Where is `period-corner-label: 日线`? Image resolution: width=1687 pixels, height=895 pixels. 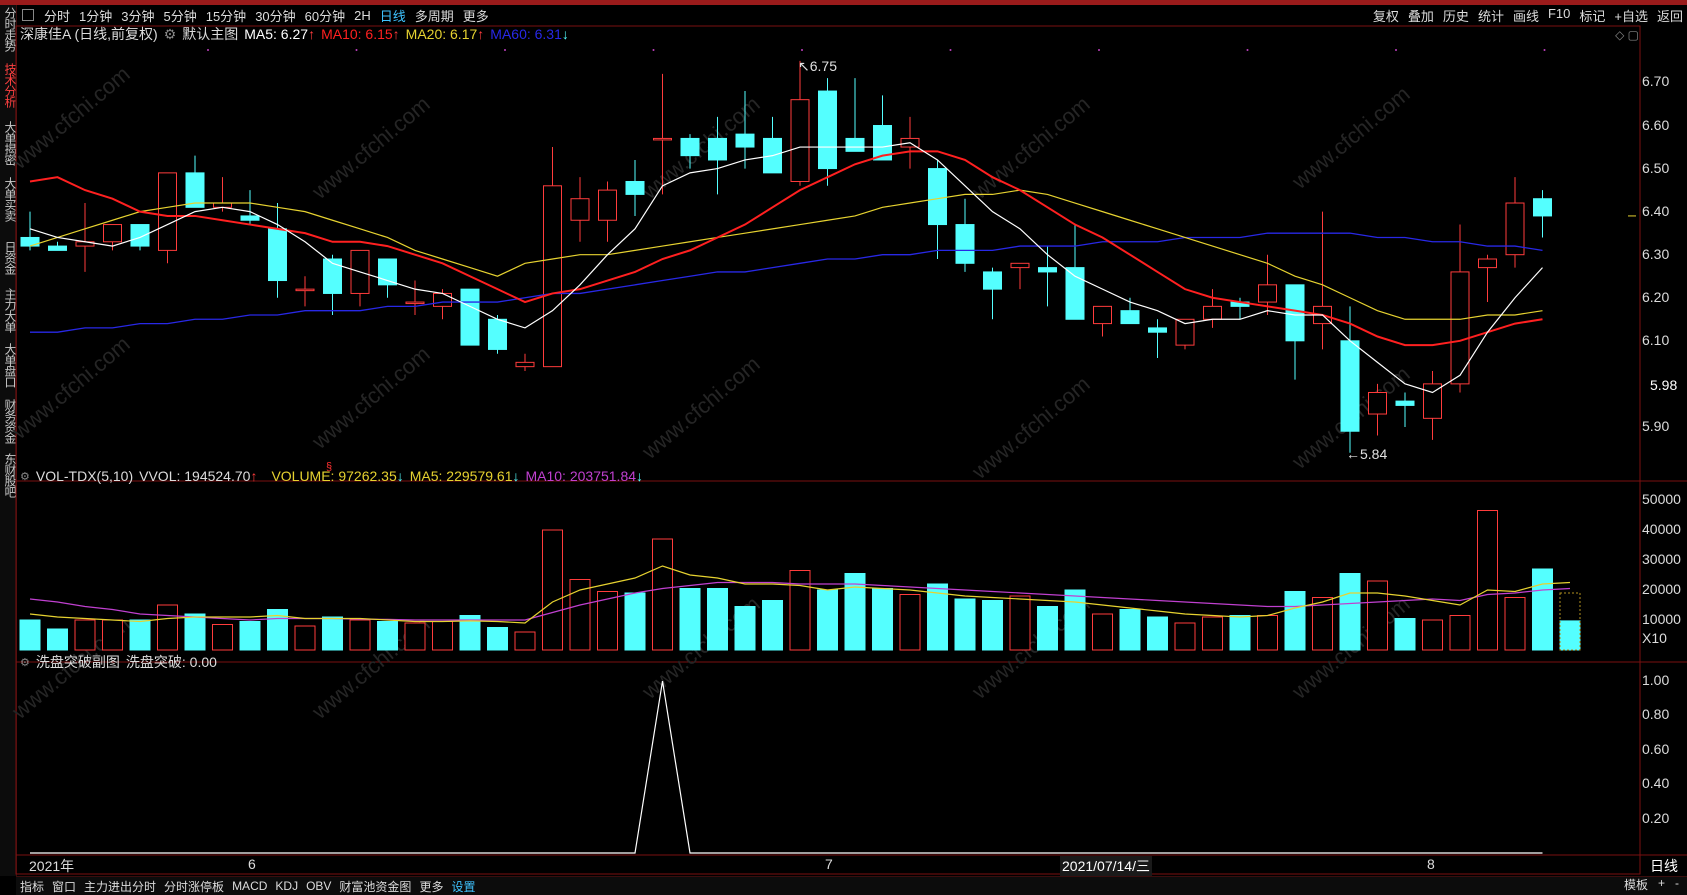
period-corner-label: 日线 is located at coordinates (1664, 866).